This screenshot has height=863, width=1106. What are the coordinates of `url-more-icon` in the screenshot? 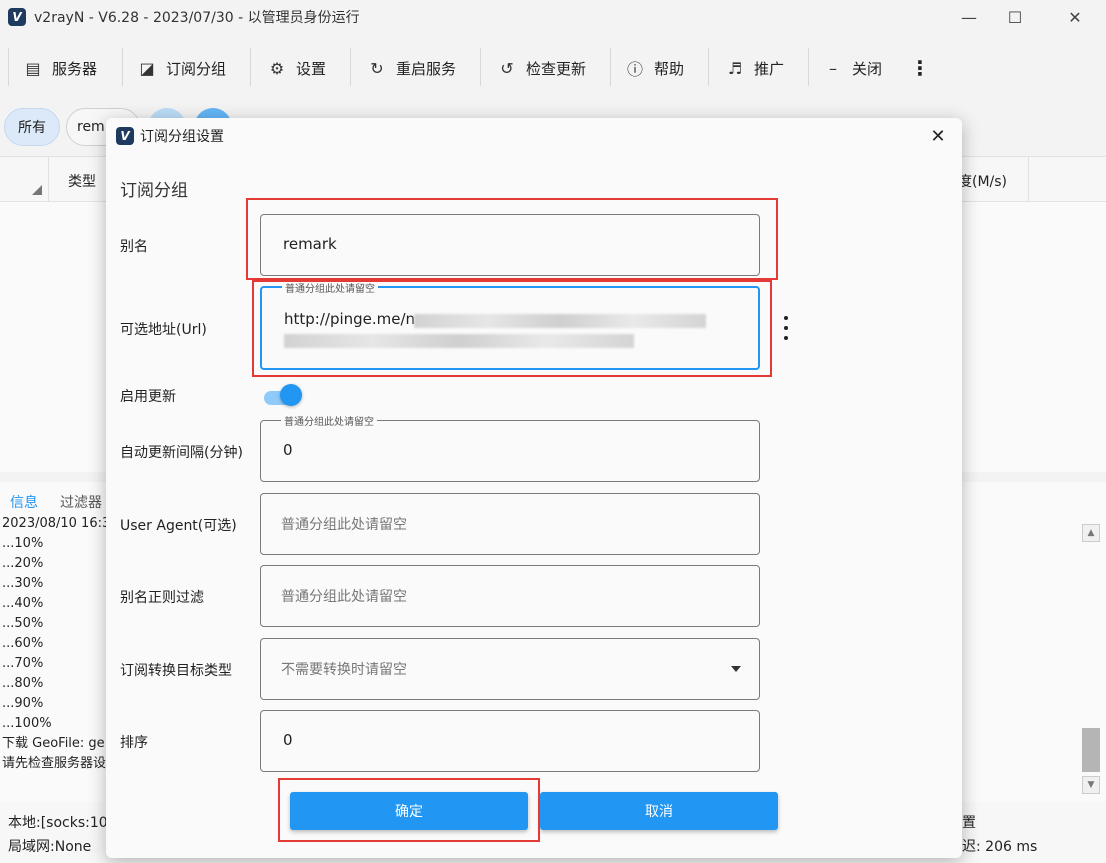 It's located at (786, 328).